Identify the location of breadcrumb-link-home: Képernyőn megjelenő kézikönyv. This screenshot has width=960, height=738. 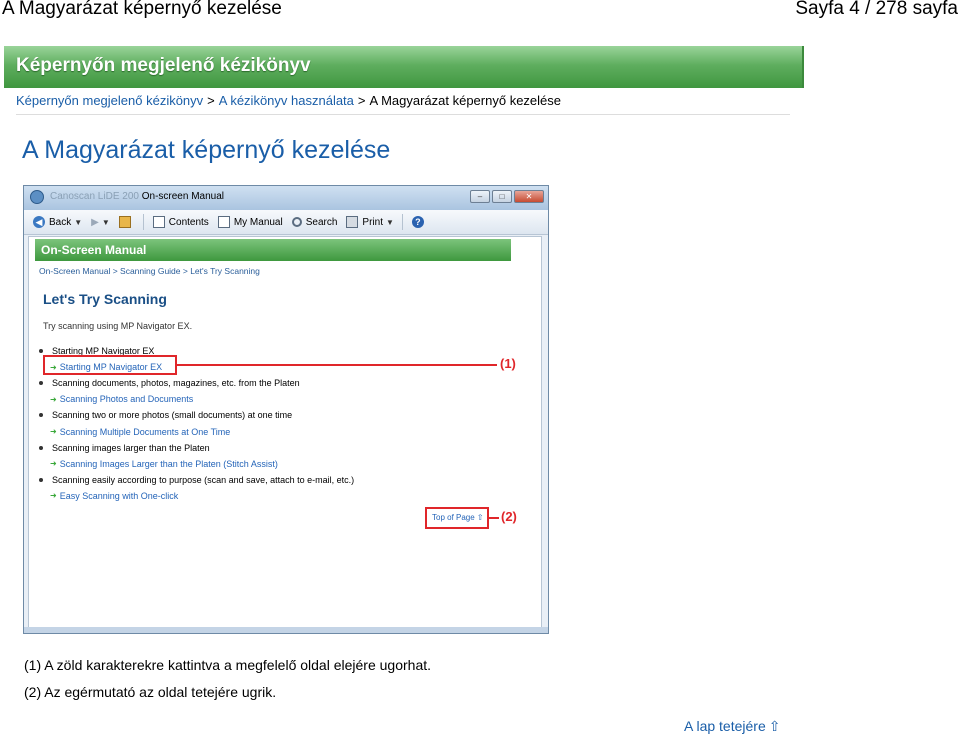
(109, 100).